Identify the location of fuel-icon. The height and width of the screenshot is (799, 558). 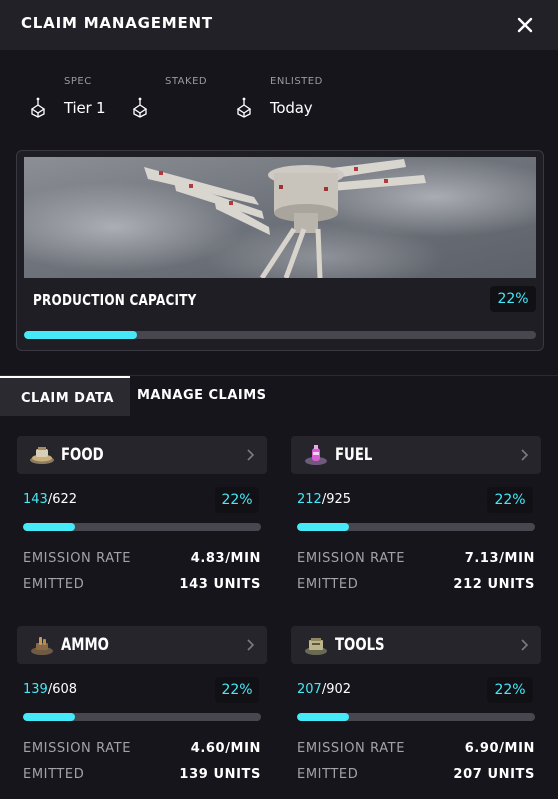
(316, 455).